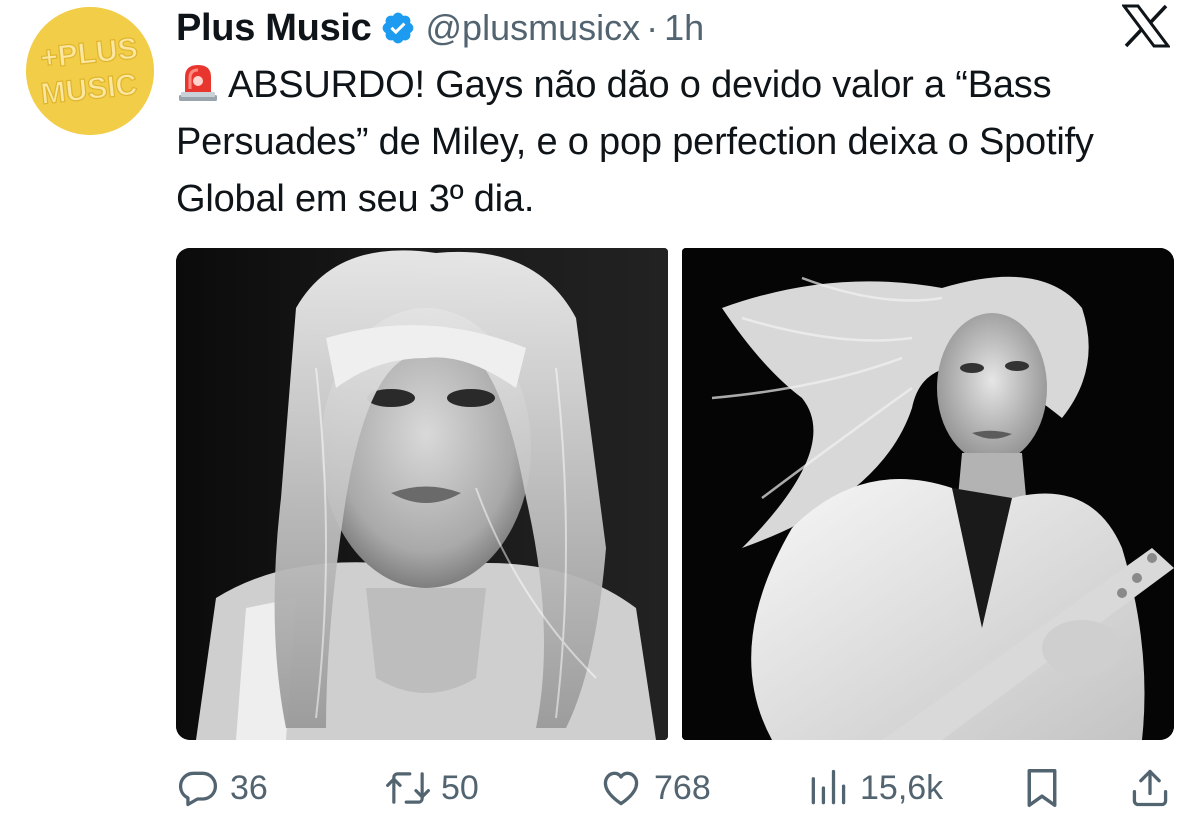  What do you see at coordinates (274, 28) in the screenshot?
I see `author-name: Plus Music` at bounding box center [274, 28].